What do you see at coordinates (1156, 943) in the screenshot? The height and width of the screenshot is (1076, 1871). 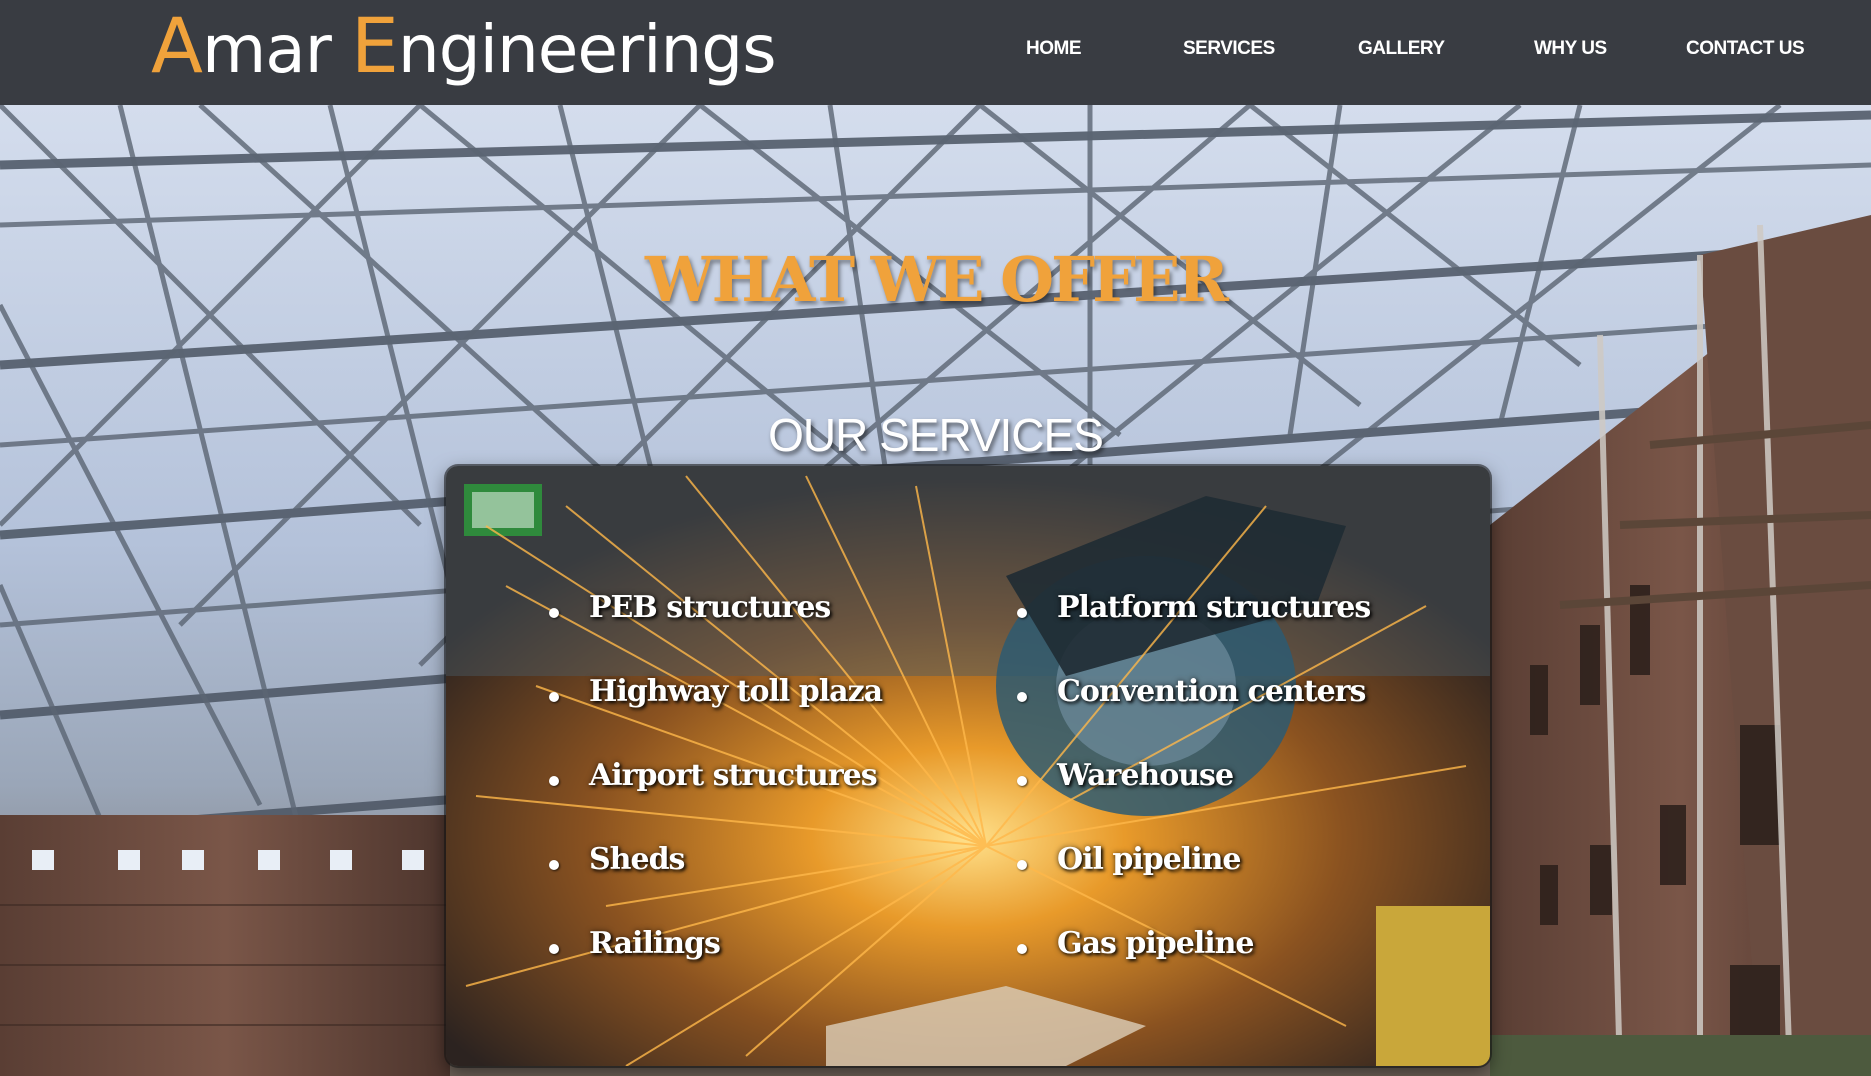 I see `service-label: Gas pipeline` at bounding box center [1156, 943].